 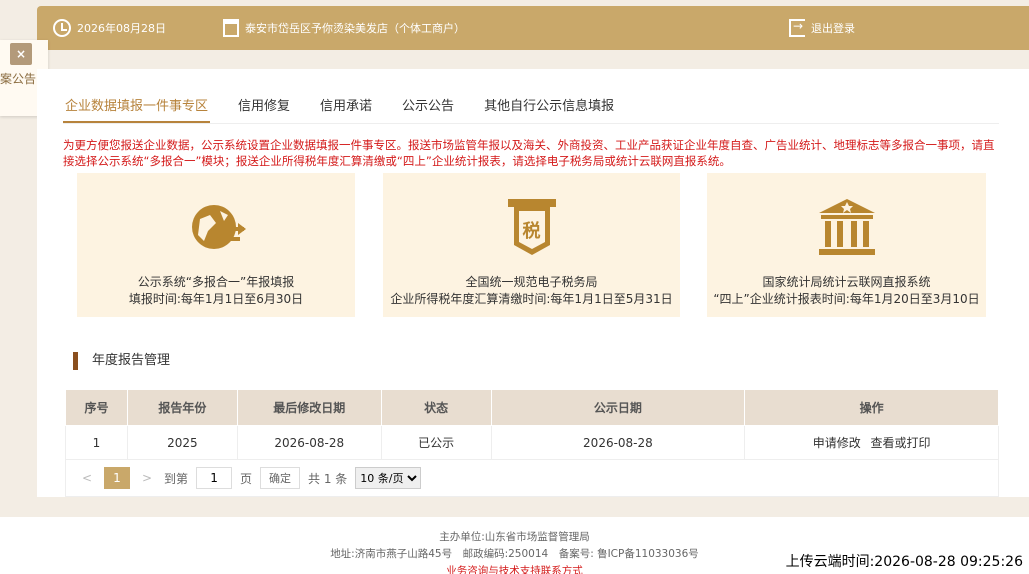 I want to click on government-building-icon, so click(x=846, y=227).